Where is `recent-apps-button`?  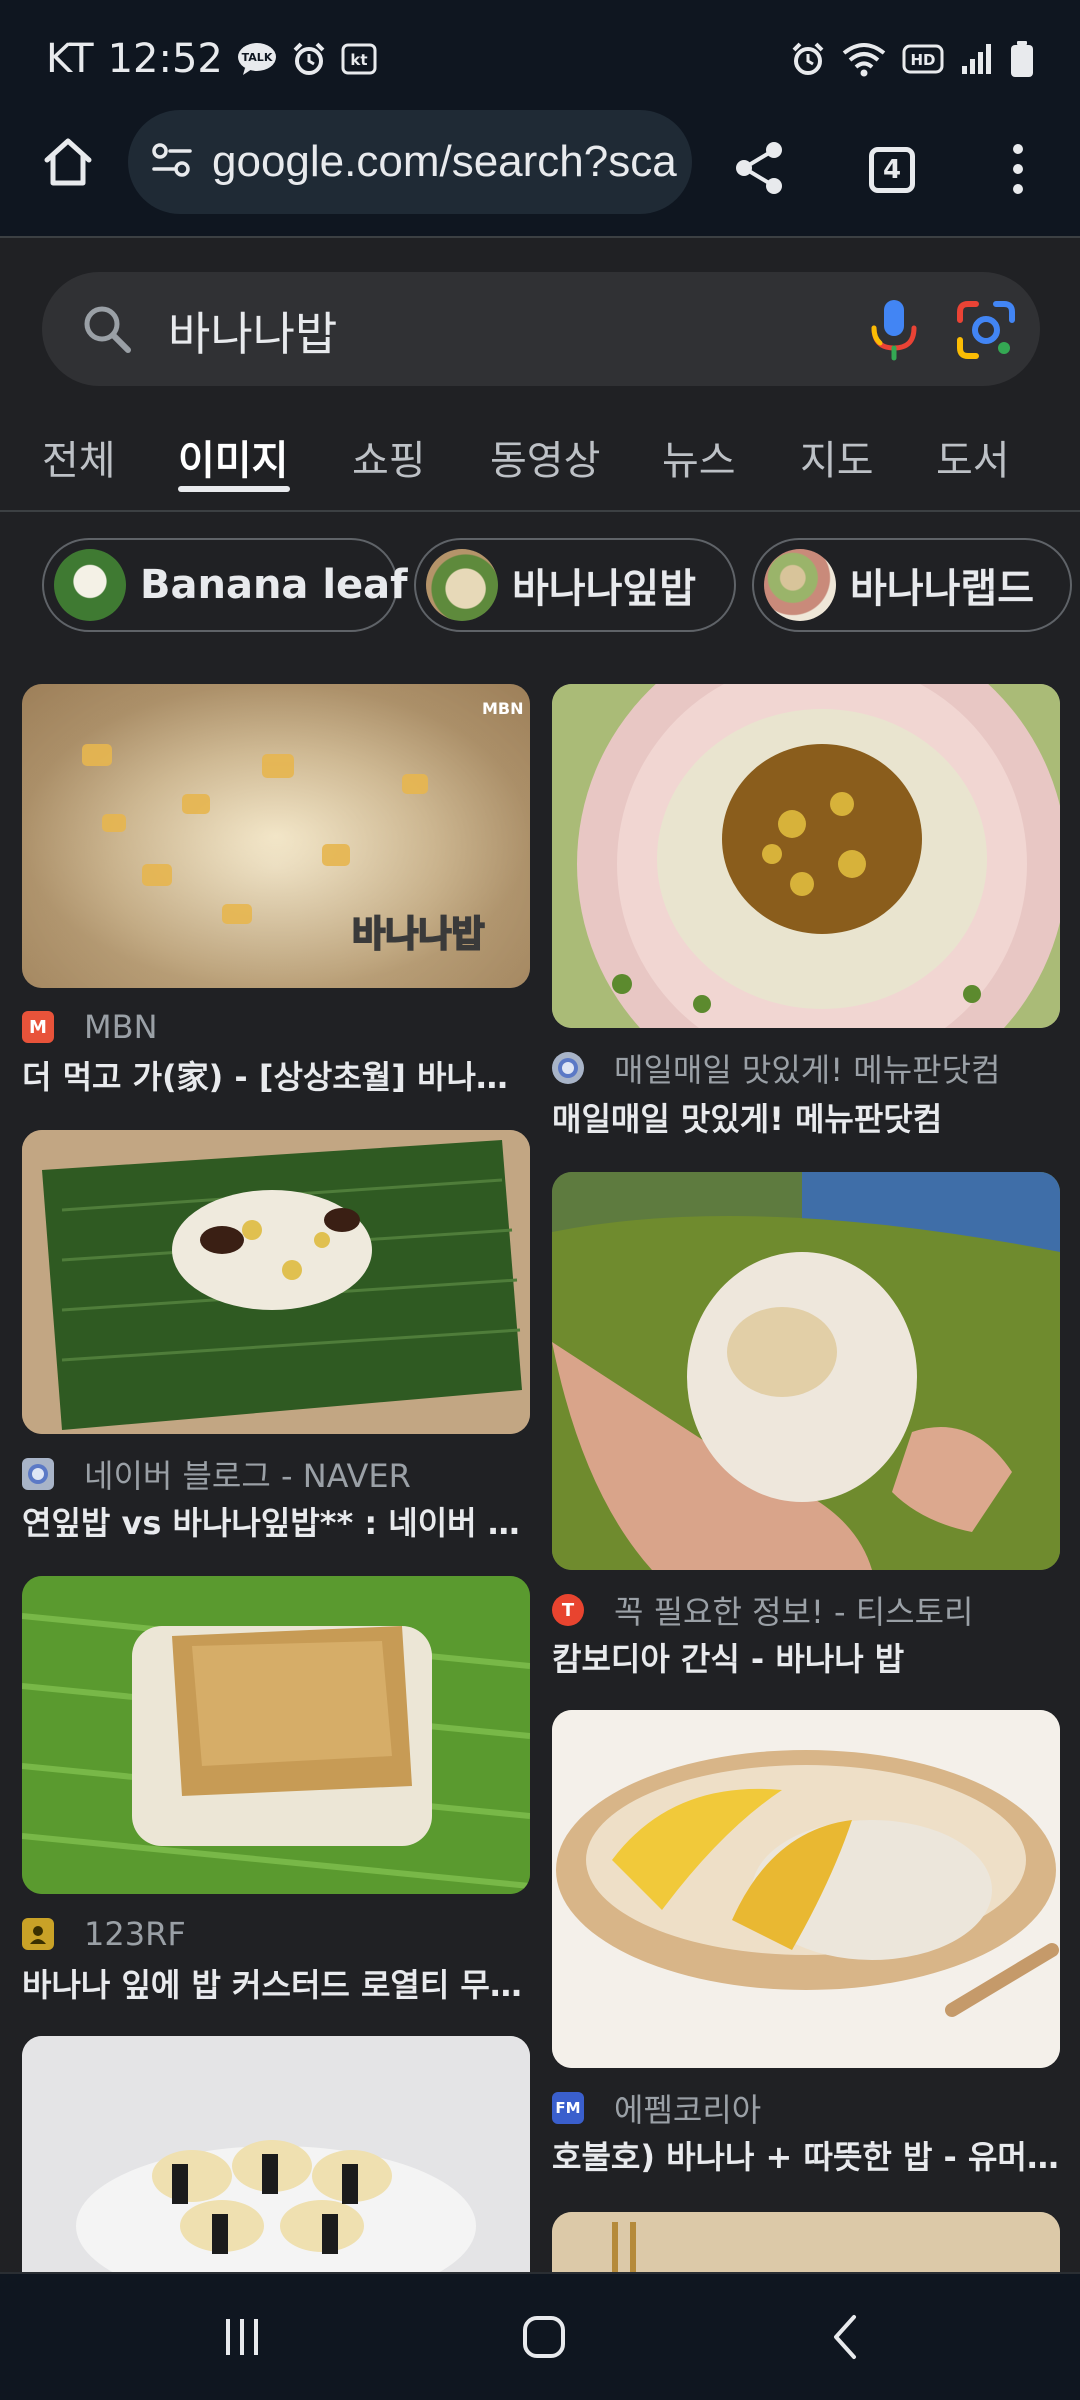 recent-apps-button is located at coordinates (242, 2337).